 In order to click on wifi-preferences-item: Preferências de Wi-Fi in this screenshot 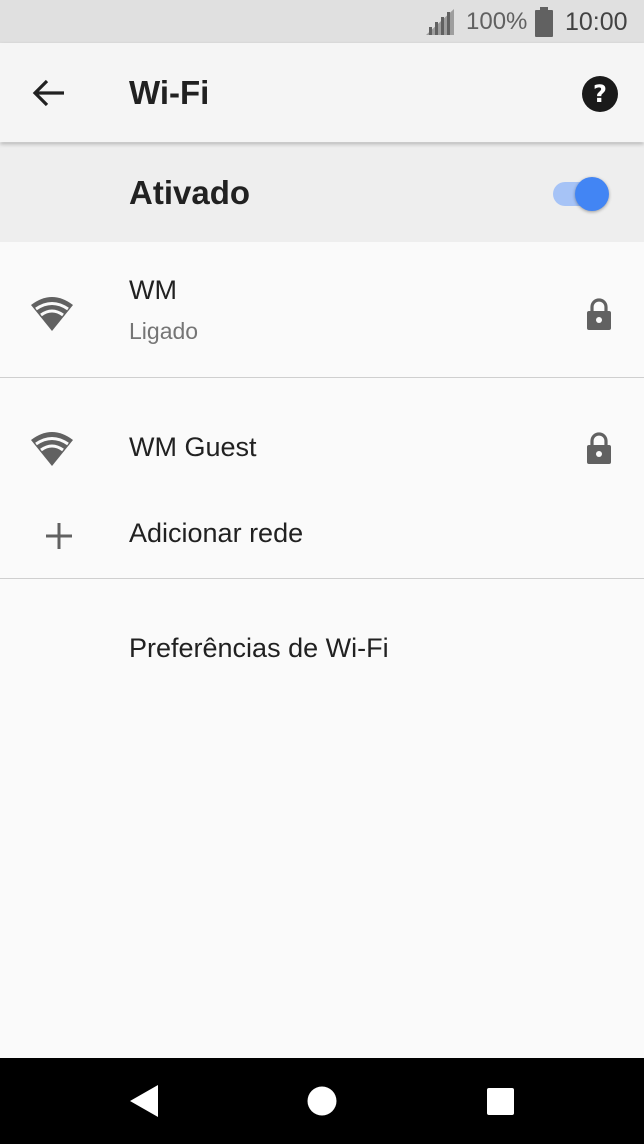, I will do `click(322, 648)`.